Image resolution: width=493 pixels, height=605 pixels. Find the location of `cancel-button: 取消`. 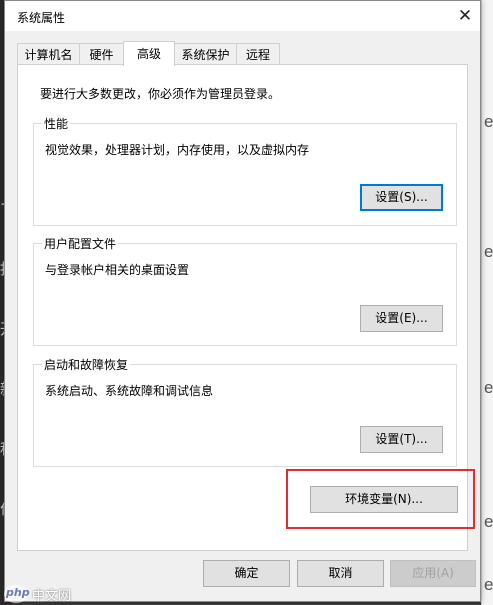

cancel-button: 取消 is located at coordinates (340, 573).